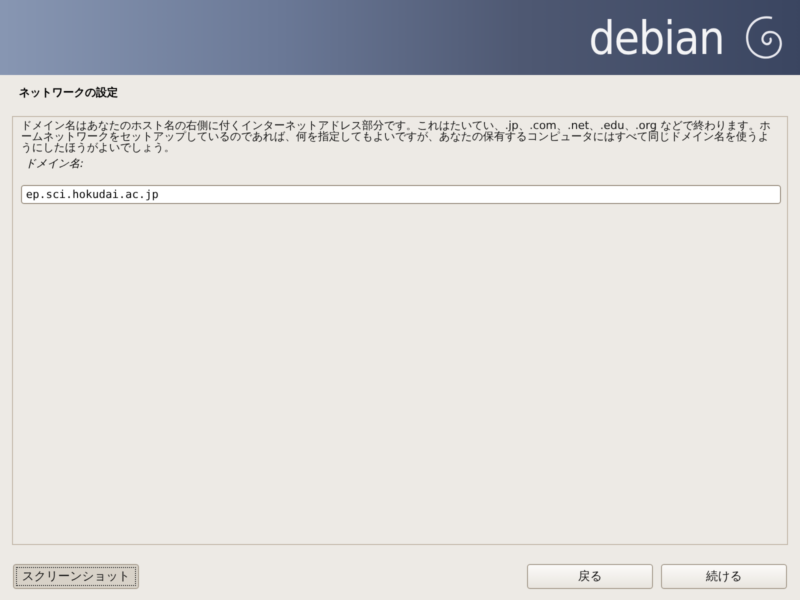 The height and width of the screenshot is (600, 800). Describe the element at coordinates (76, 576) in the screenshot. I see `screenshot-button: スクリーンショット` at that location.